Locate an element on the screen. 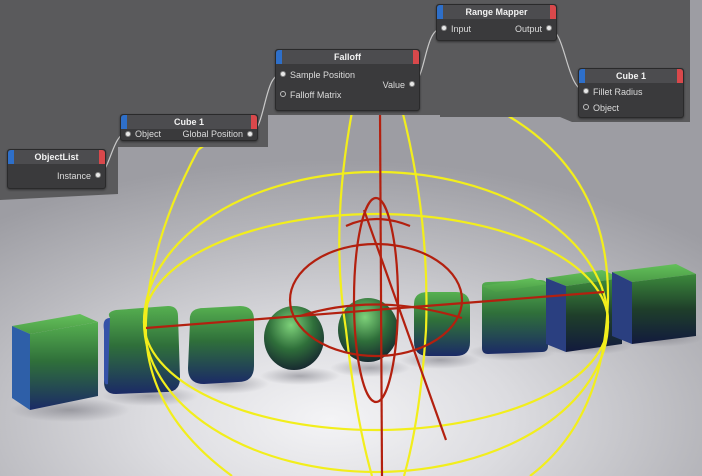  port-label-instance: Instance is located at coordinates (73, 176).